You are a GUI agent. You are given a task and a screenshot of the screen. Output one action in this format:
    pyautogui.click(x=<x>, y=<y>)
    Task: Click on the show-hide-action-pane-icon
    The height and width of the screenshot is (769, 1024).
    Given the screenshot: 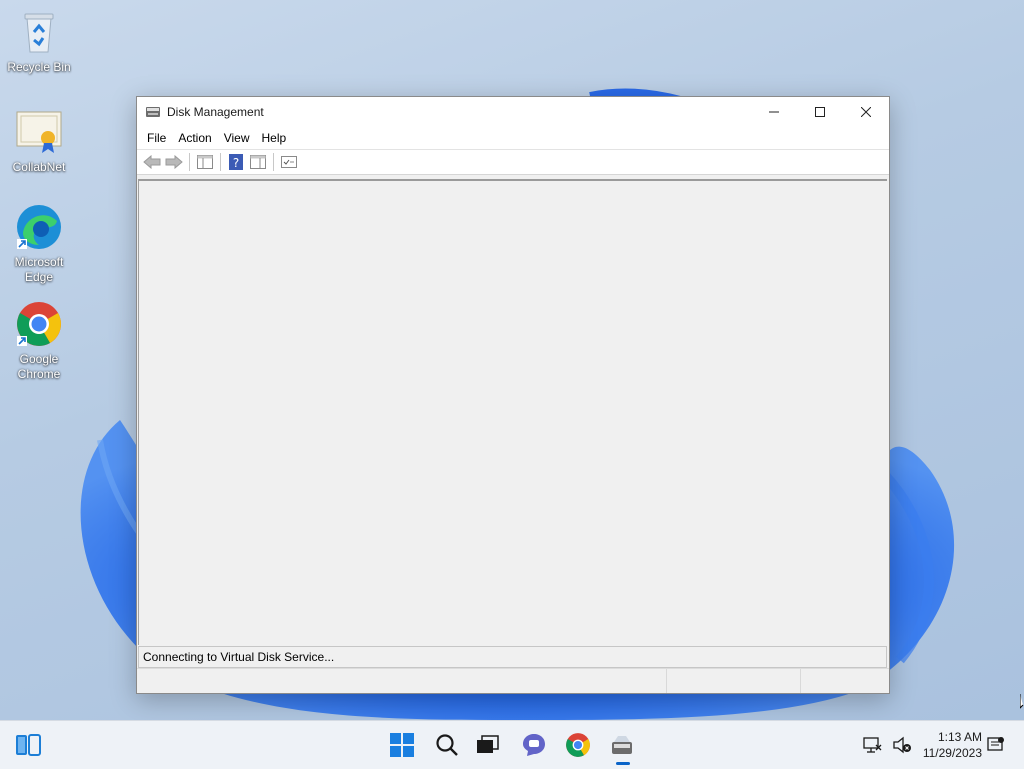 What is the action you would take?
    pyautogui.click(x=258, y=162)
    